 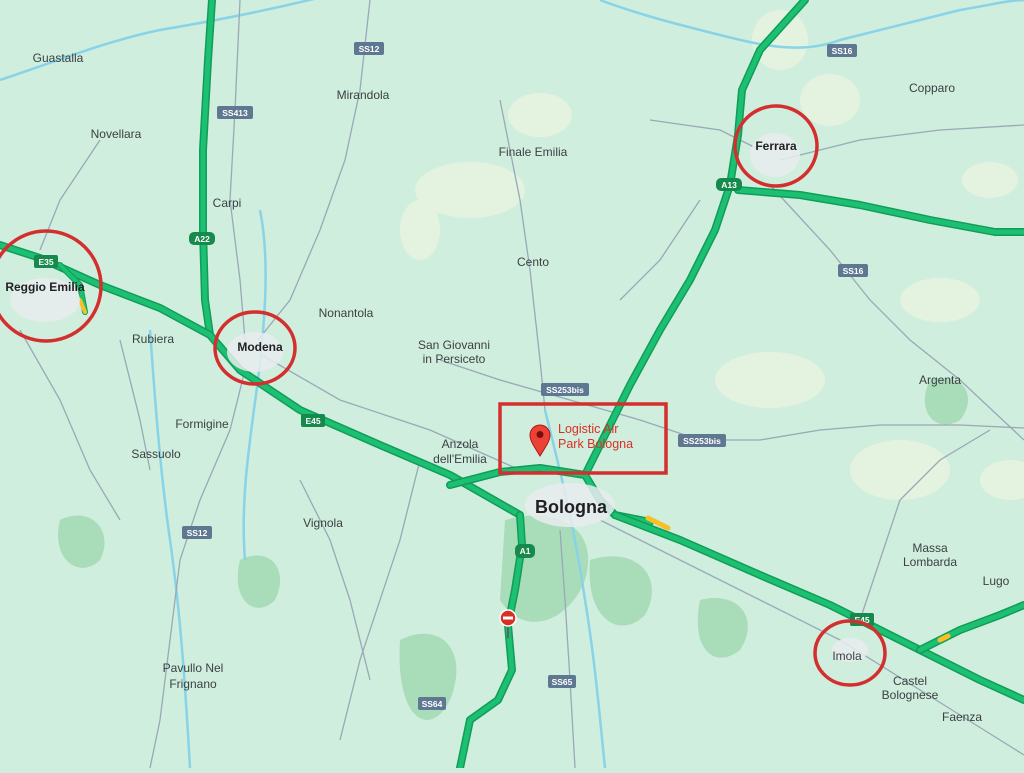 What do you see at coordinates (193, 684) in the screenshot?
I see `label-pavullo-2: Frignano` at bounding box center [193, 684].